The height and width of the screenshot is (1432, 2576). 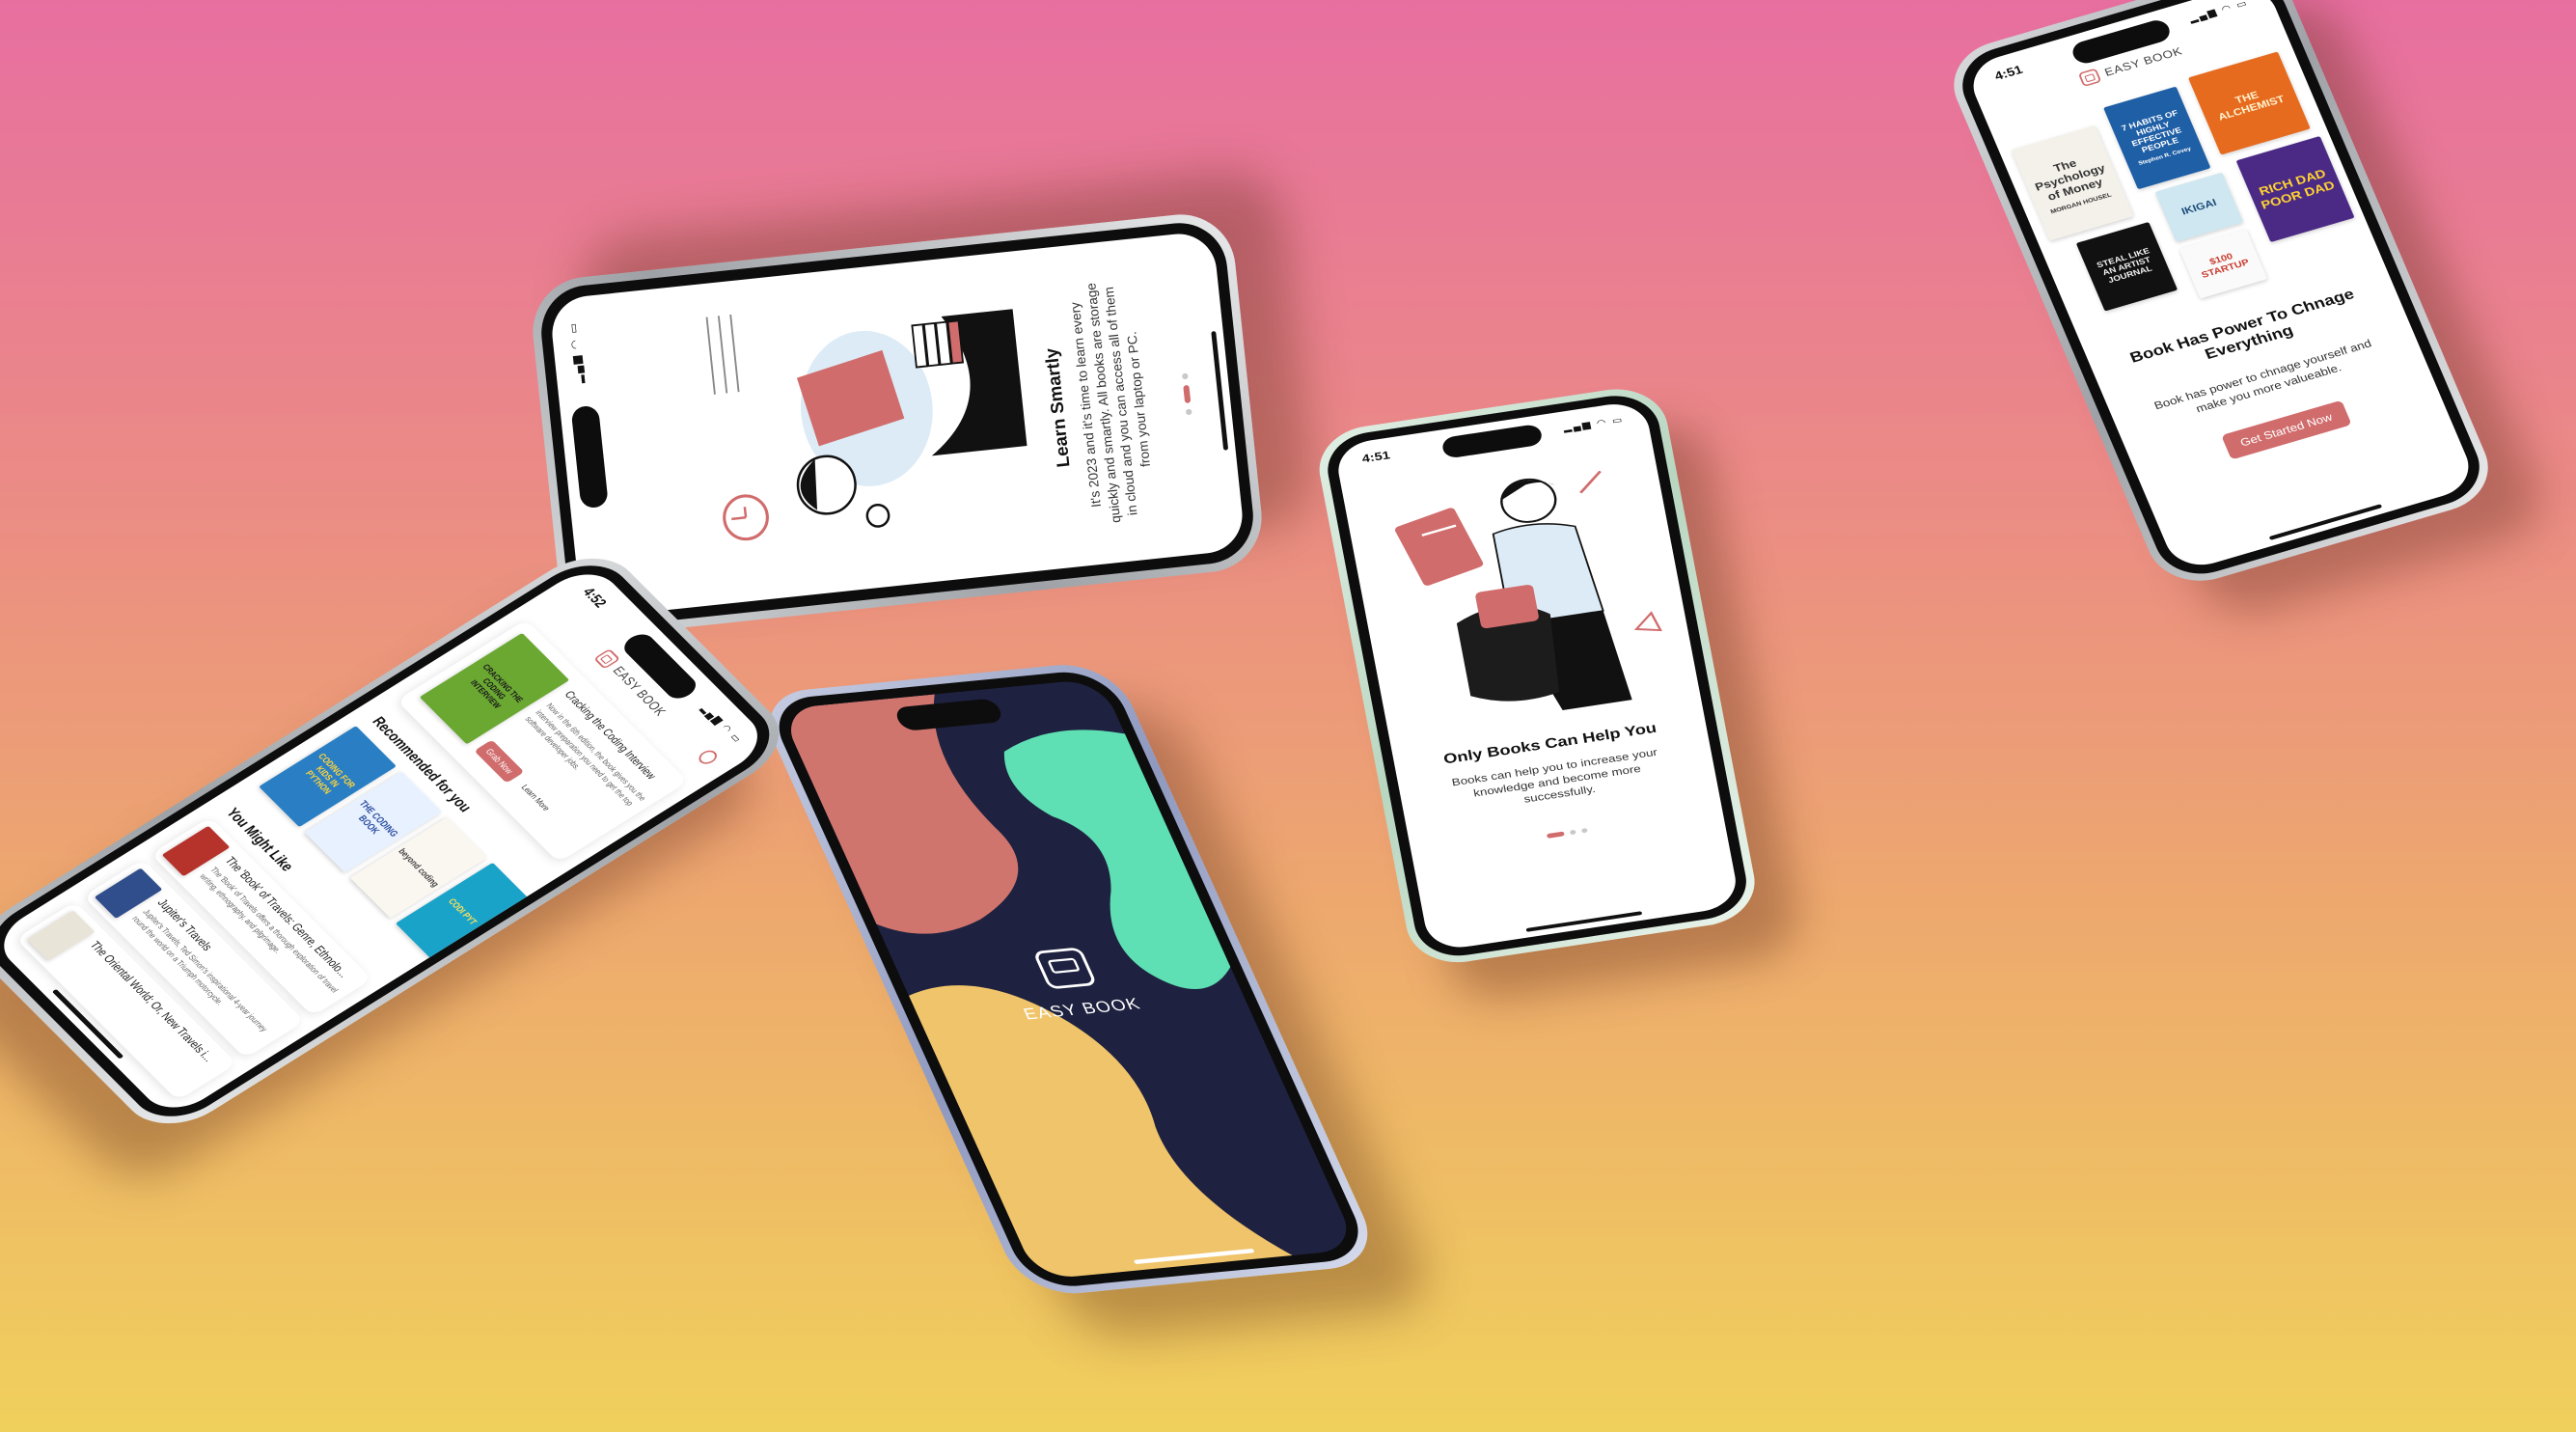 What do you see at coordinates (850, 417) in the screenshot?
I see `reading-illustration` at bounding box center [850, 417].